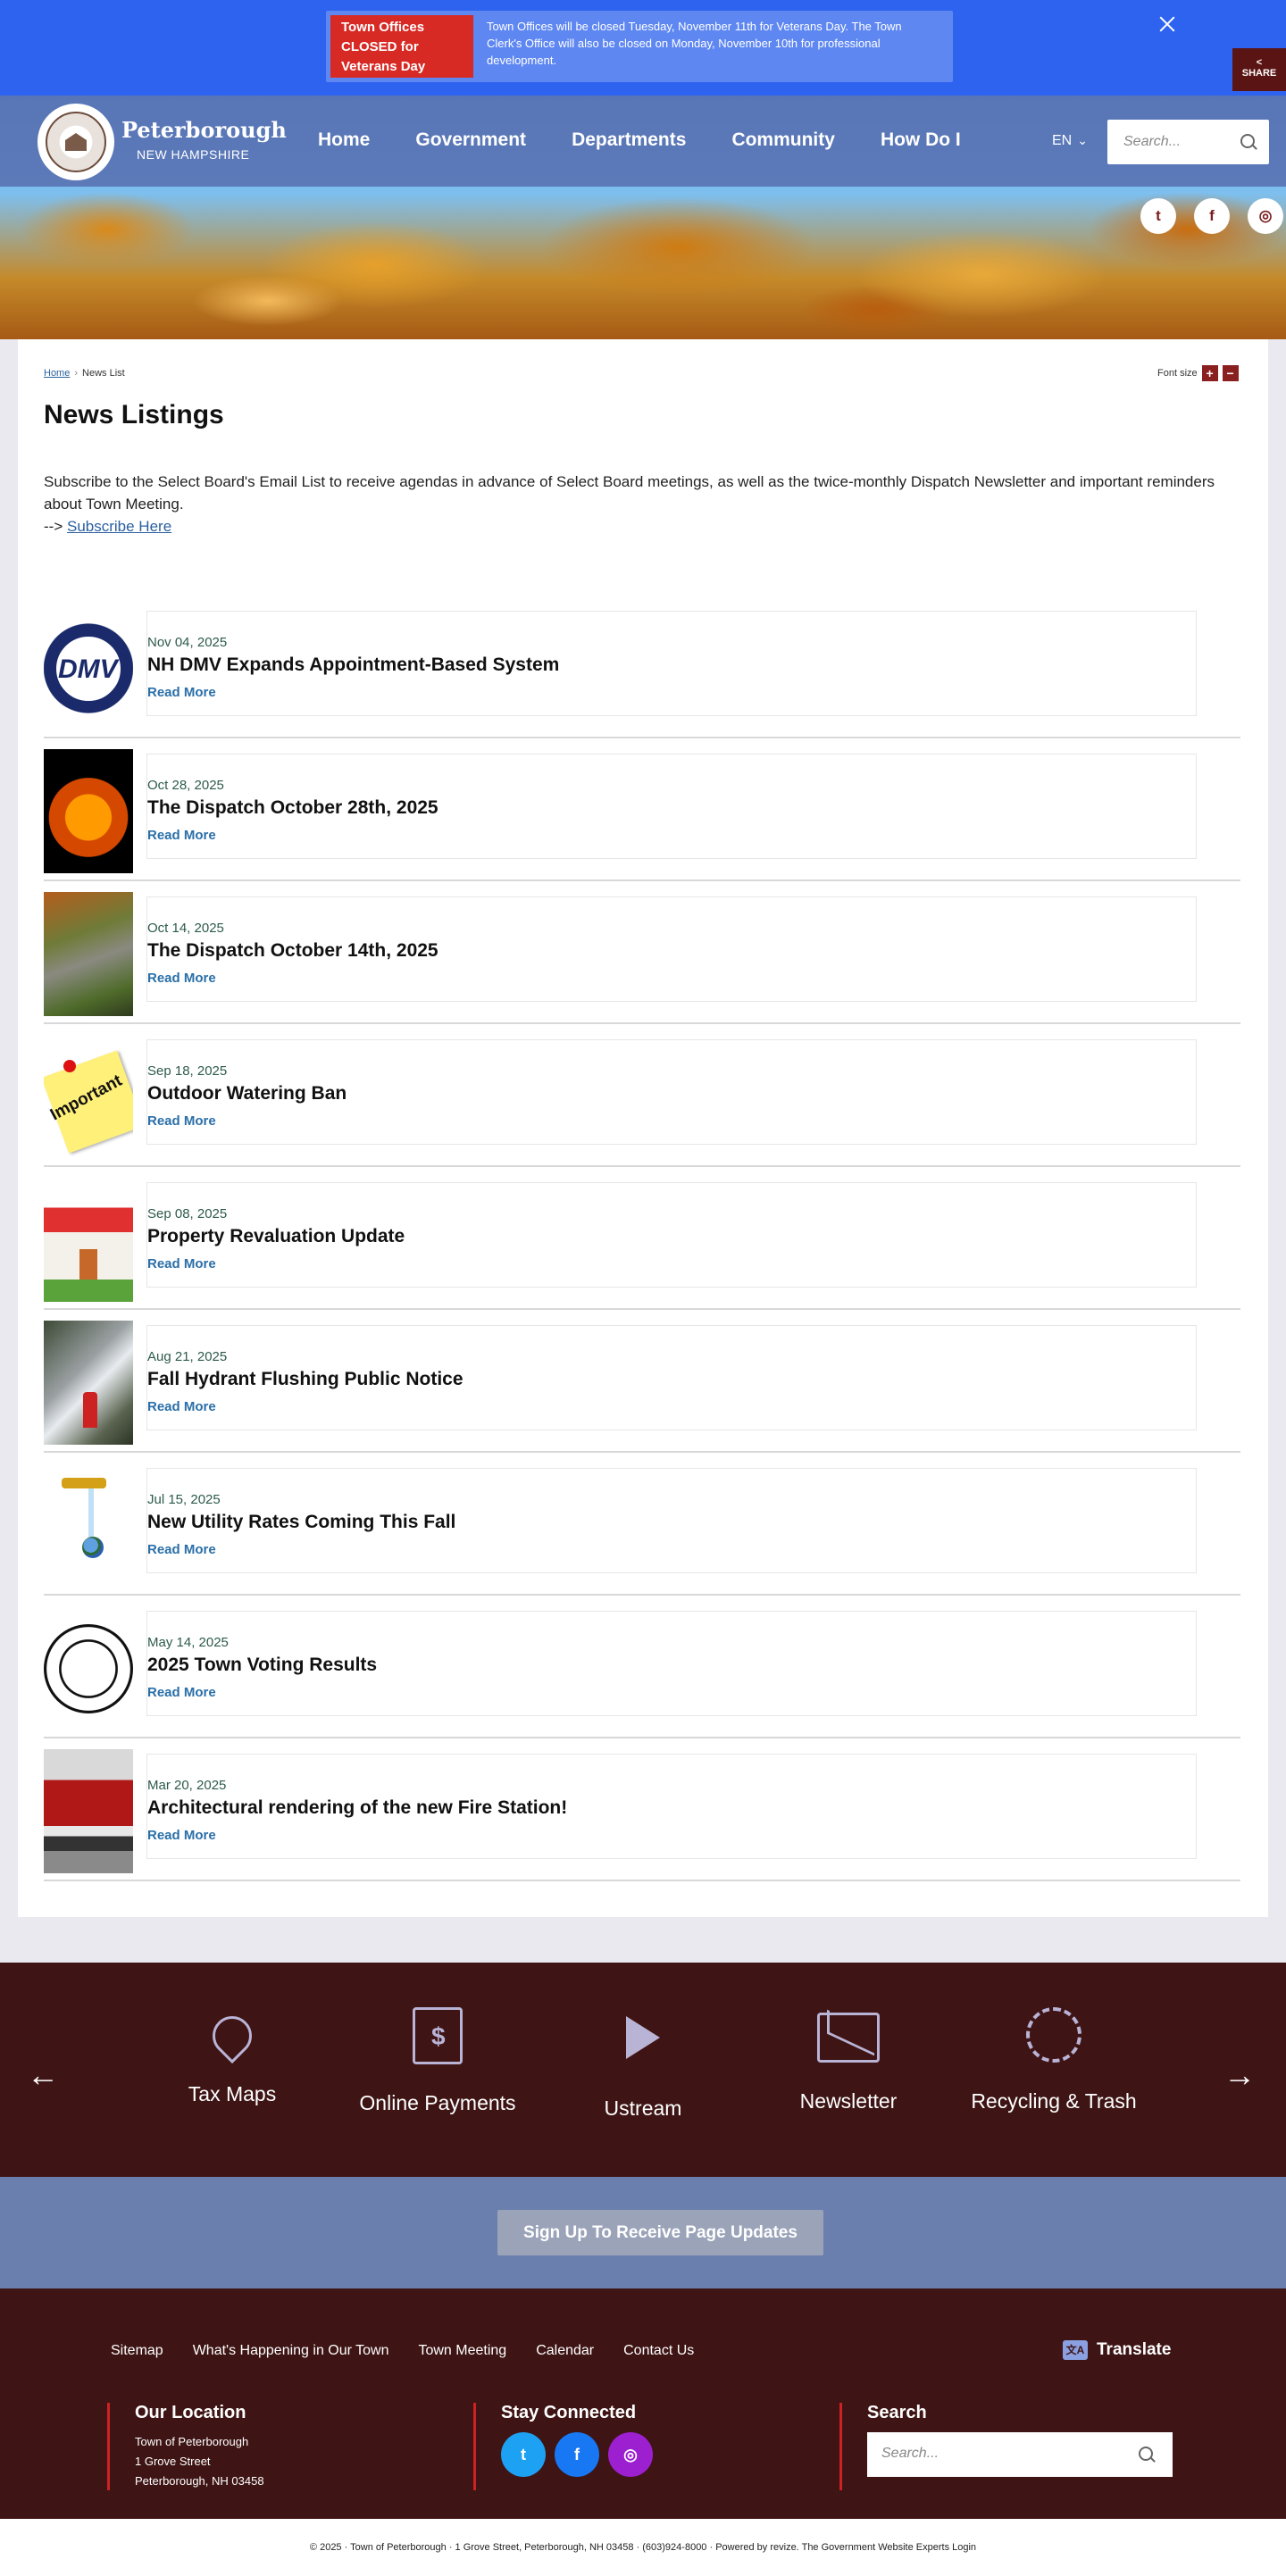 The image size is (1286, 2576). What do you see at coordinates (1231, 373) in the screenshot?
I see `decrease-font-button: −` at bounding box center [1231, 373].